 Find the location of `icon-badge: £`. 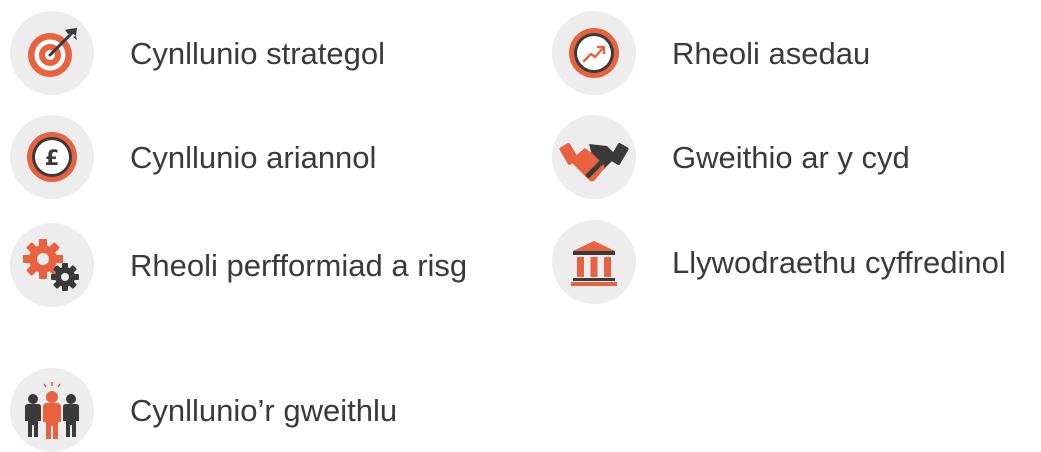

icon-badge: £ is located at coordinates (52, 157).